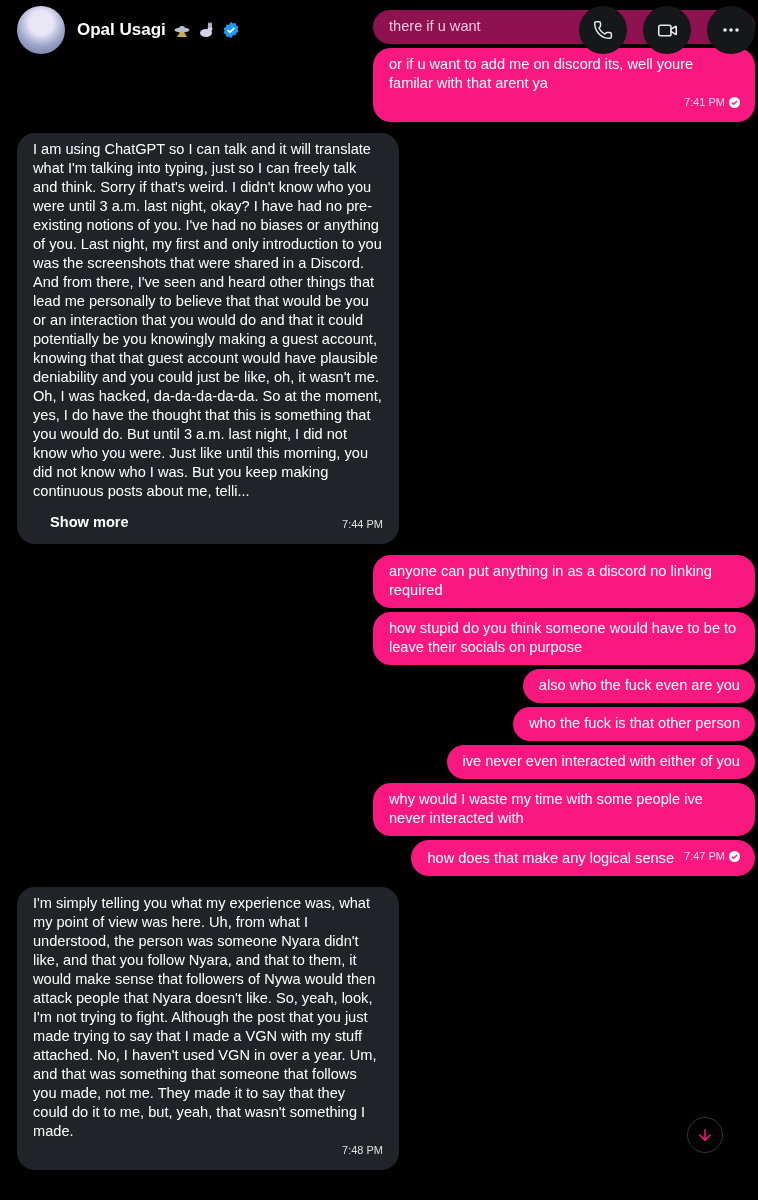  Describe the element at coordinates (551, 858) in the screenshot. I see `message-text: how does that make any logical sense` at that location.